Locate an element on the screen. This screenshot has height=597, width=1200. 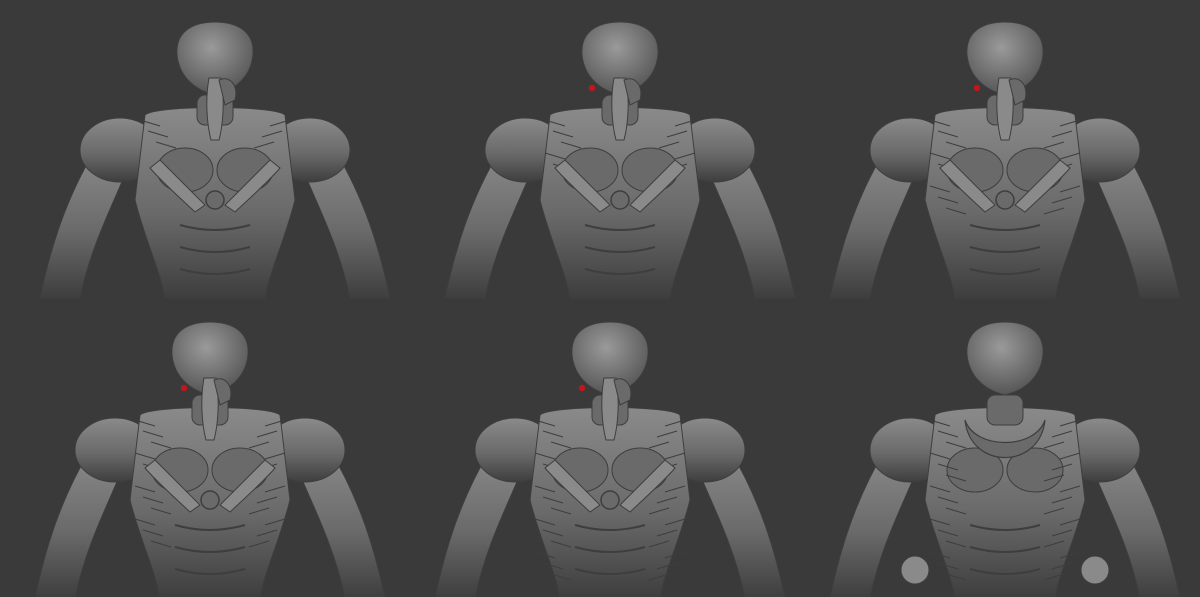
neck is located at coordinates (1005, 410).